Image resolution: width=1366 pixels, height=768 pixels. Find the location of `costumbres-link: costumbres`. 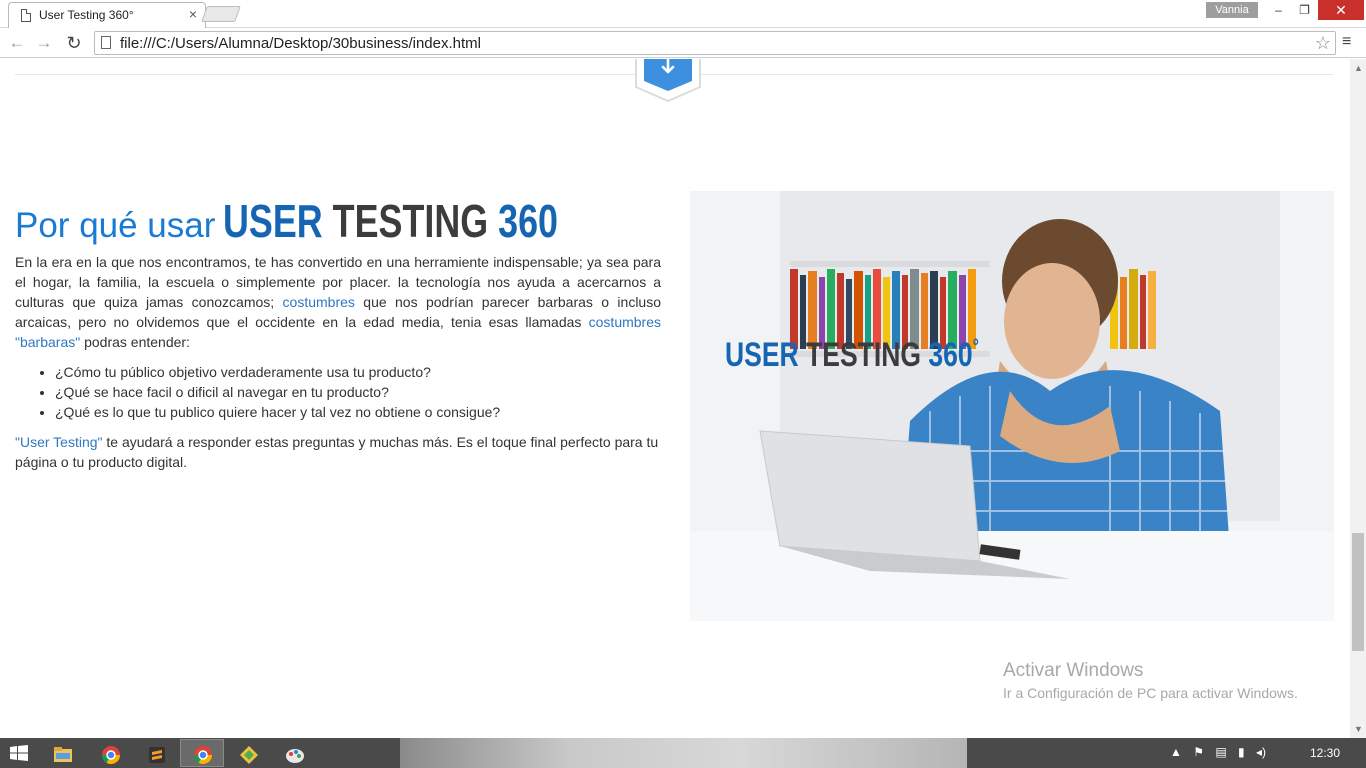

costumbres-link: costumbres is located at coordinates (319, 302).